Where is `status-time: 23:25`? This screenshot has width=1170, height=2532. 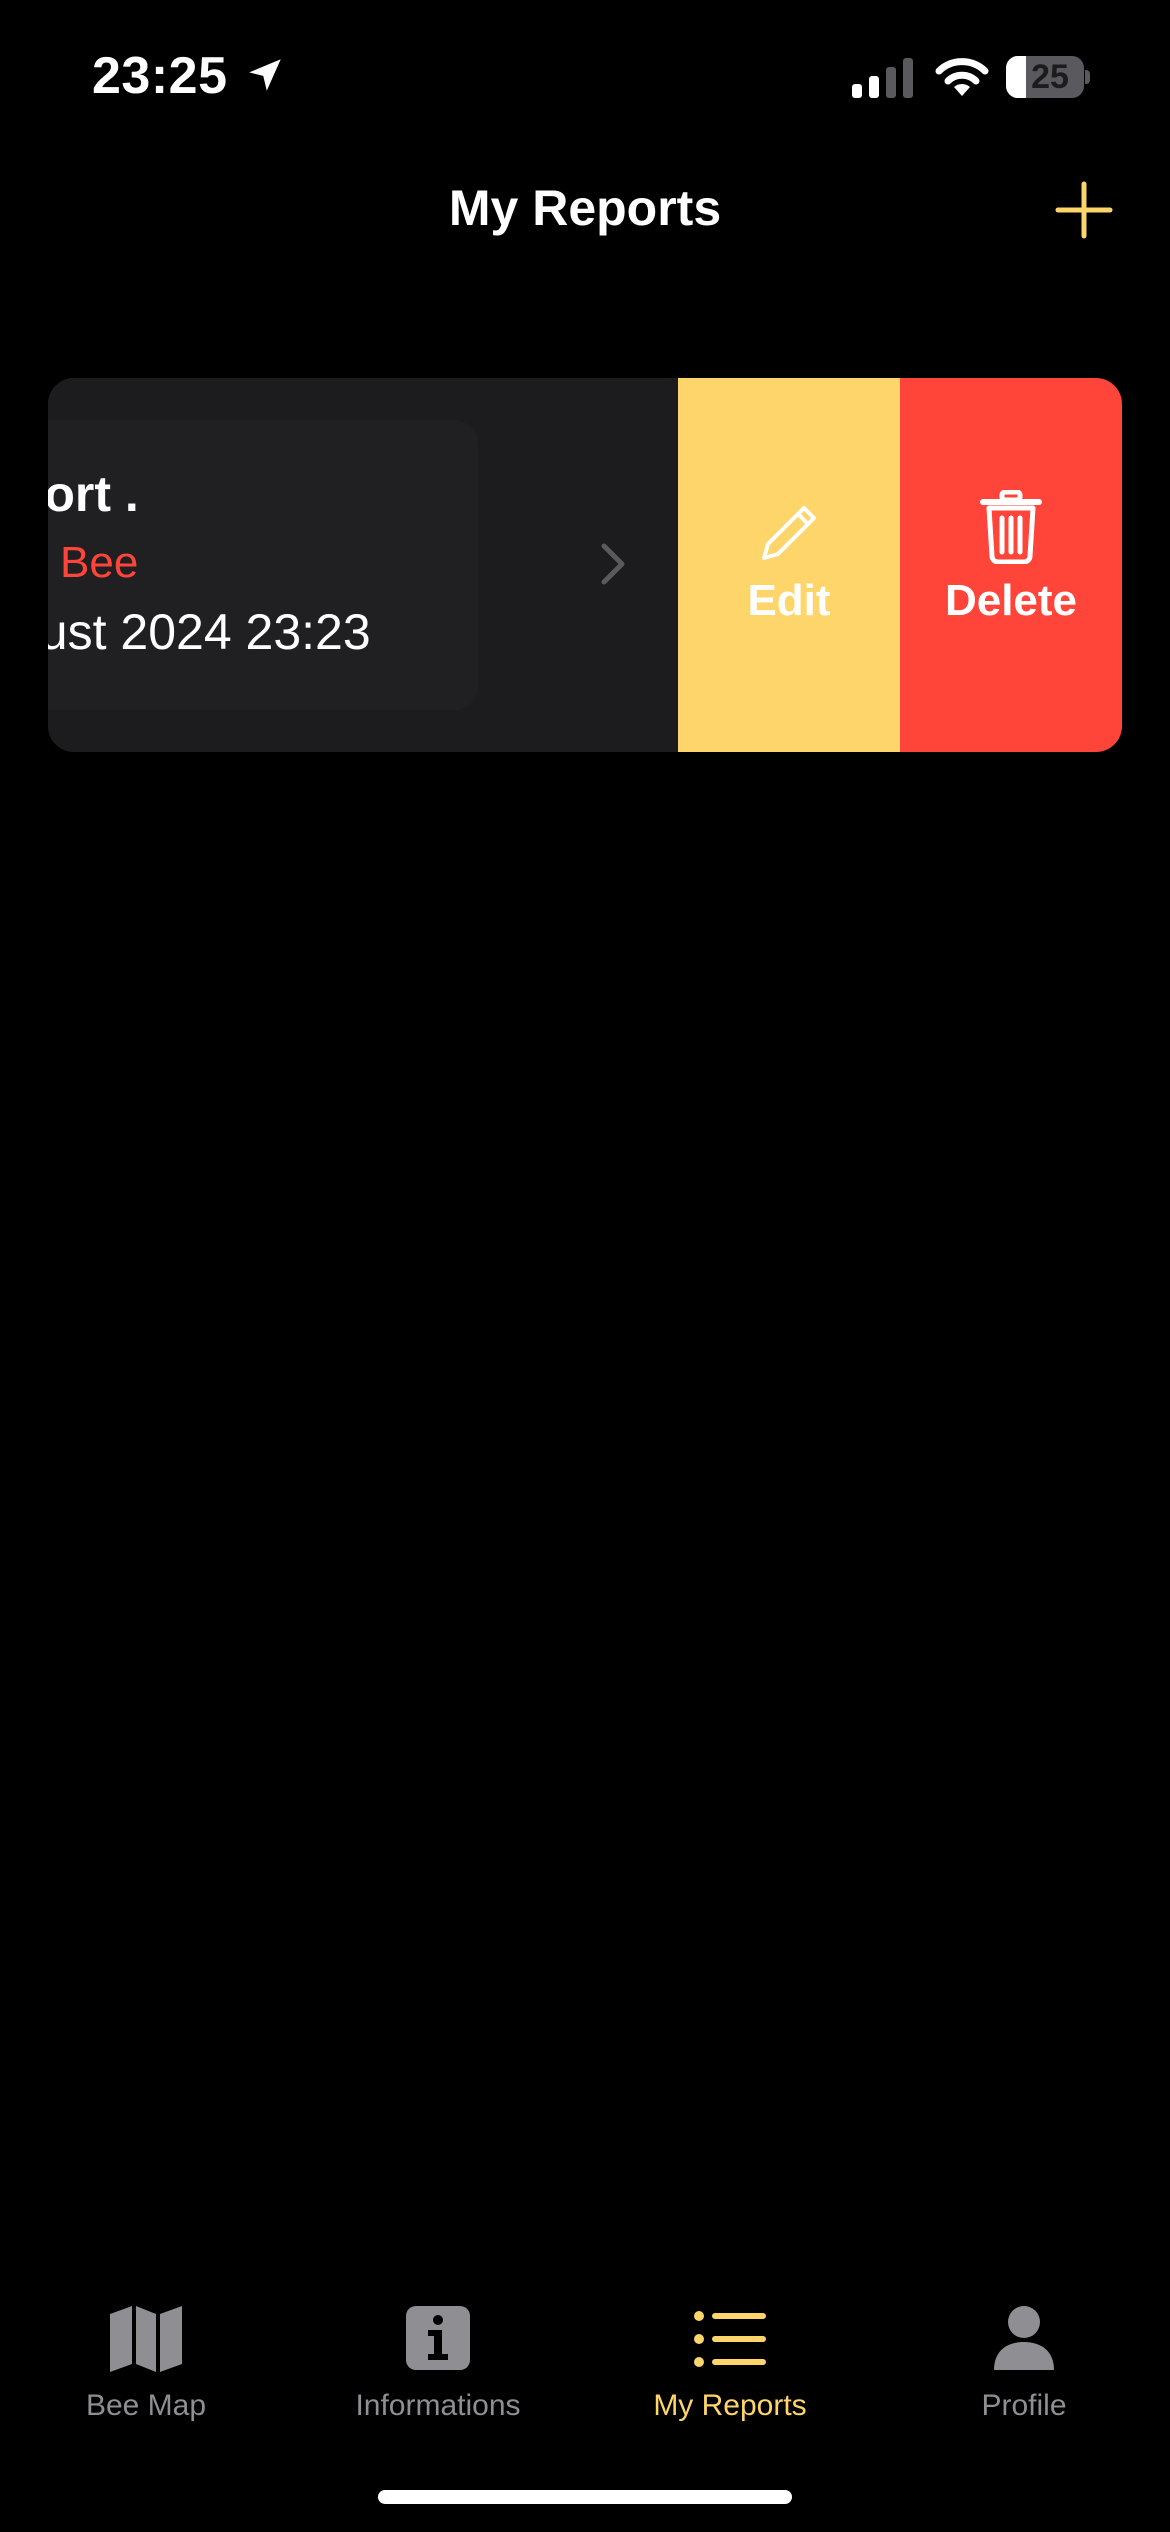 status-time: 23:25 is located at coordinates (160, 76).